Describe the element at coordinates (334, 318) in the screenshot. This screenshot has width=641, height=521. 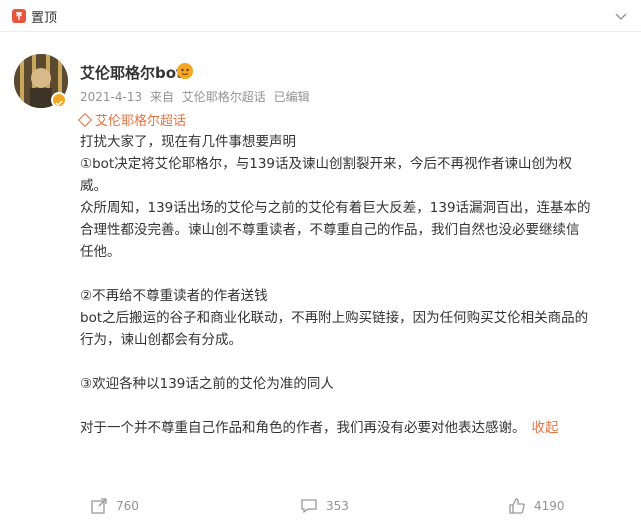
I see `content-line: bot之后搬运的谷子和商业化联动，不再附上购买链接，因为任何购买艾伦相关商品的` at that location.